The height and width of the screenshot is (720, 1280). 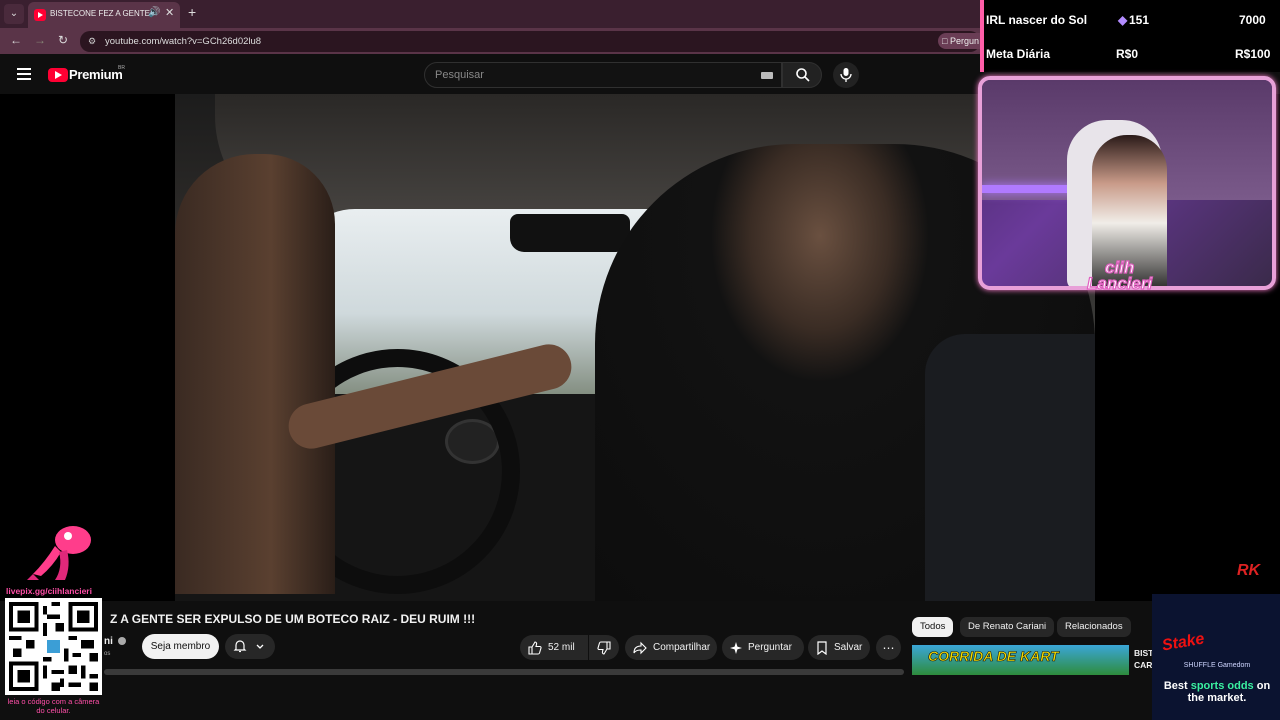 I want to click on notification-bell-button, so click(x=250, y=646).